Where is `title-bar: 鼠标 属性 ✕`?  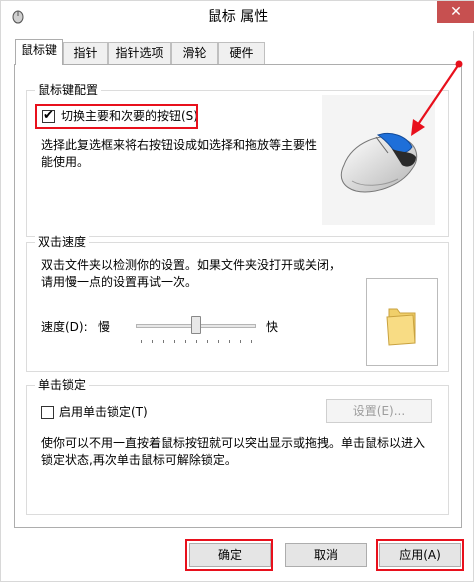
title-bar: 鼠标 属性 ✕ is located at coordinates (237, 16).